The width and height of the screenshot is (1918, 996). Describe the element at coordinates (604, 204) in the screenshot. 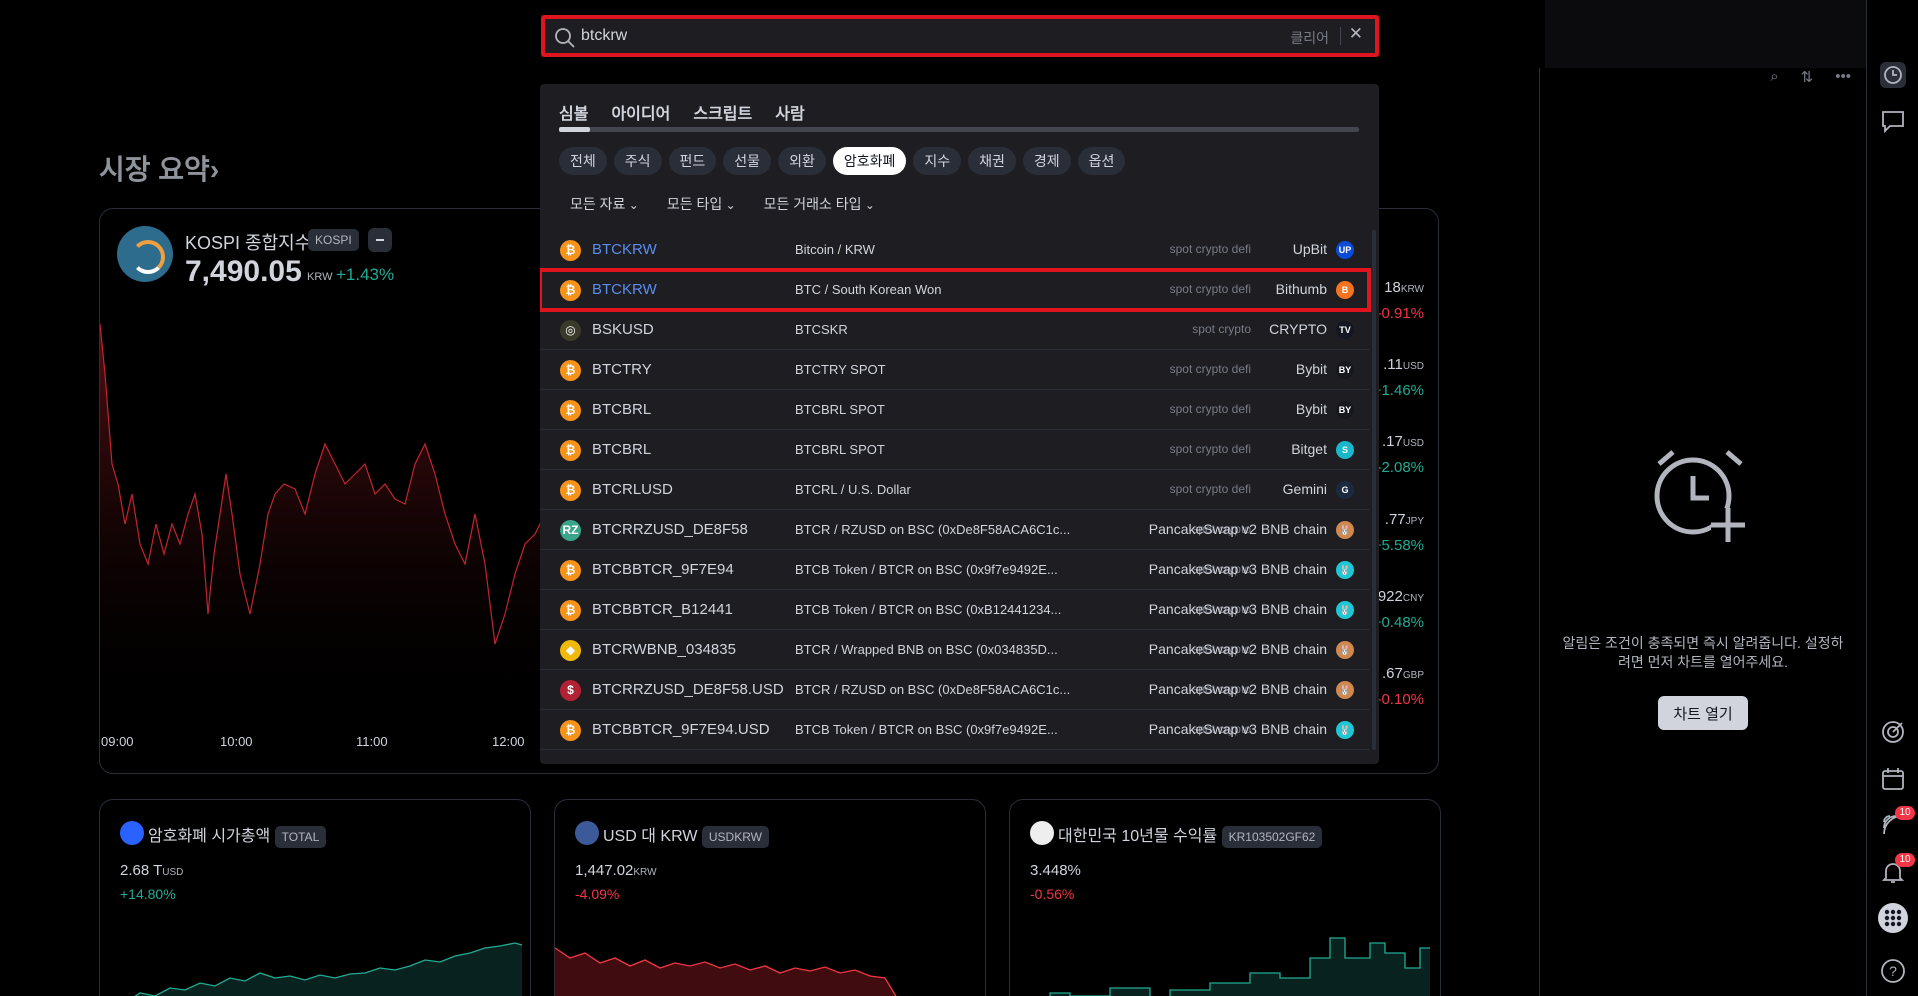

I see `source-dropdown: 모든 자료` at that location.